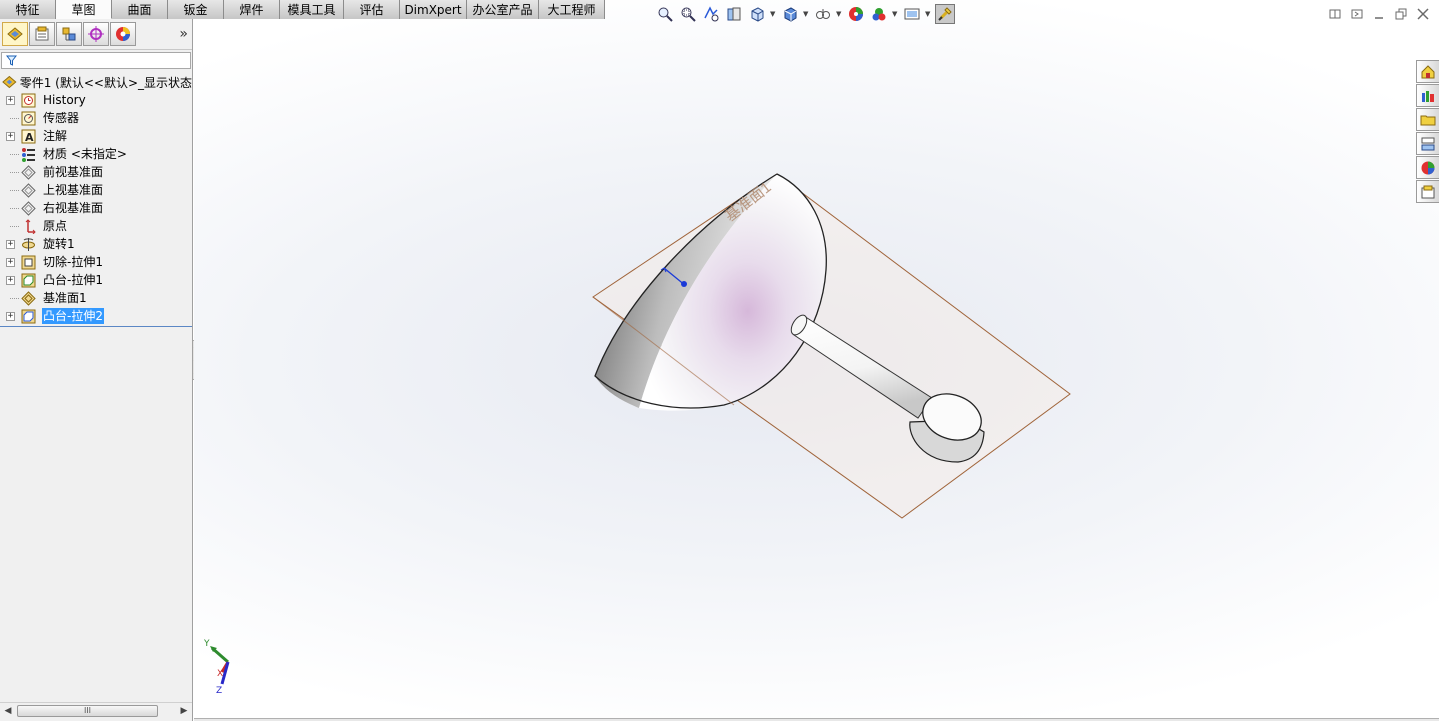 The image size is (1439, 721). What do you see at coordinates (1427, 119) in the screenshot?
I see `file-explorer-icon` at bounding box center [1427, 119].